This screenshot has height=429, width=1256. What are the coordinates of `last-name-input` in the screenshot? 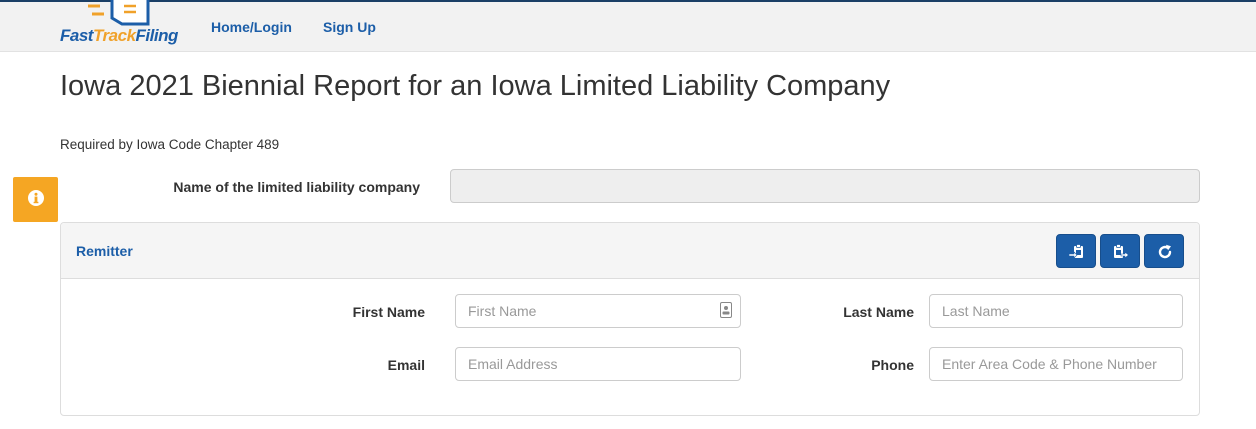 It's located at (1056, 311).